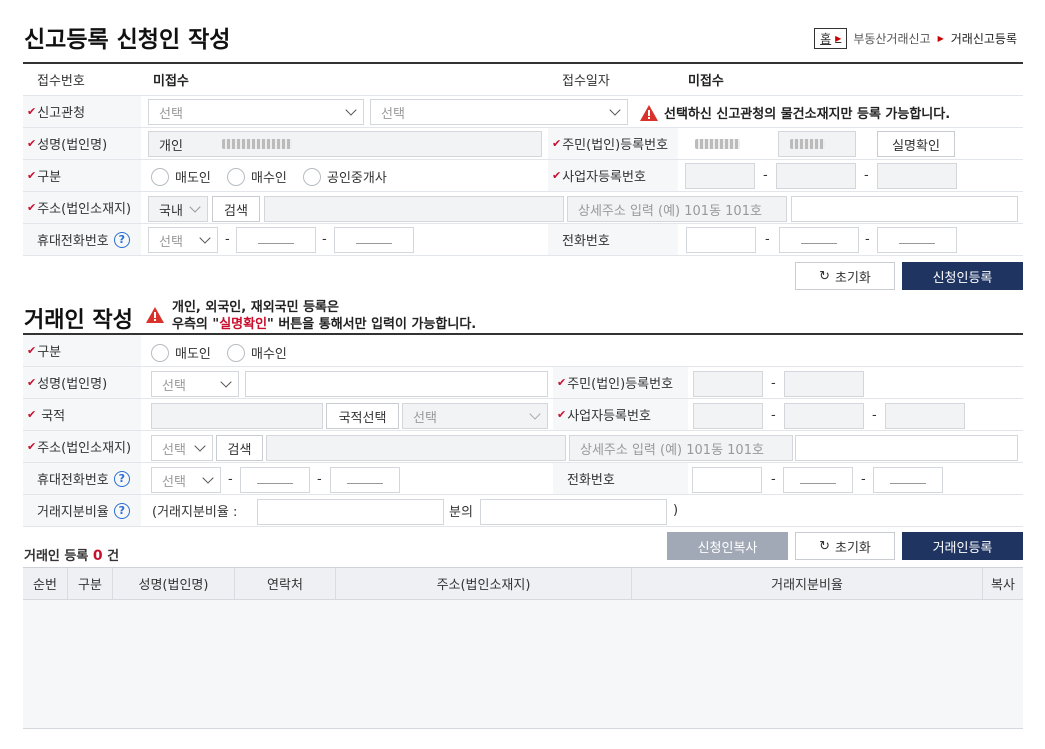  What do you see at coordinates (906, 448) in the screenshot?
I see `trader-address-extra-input` at bounding box center [906, 448].